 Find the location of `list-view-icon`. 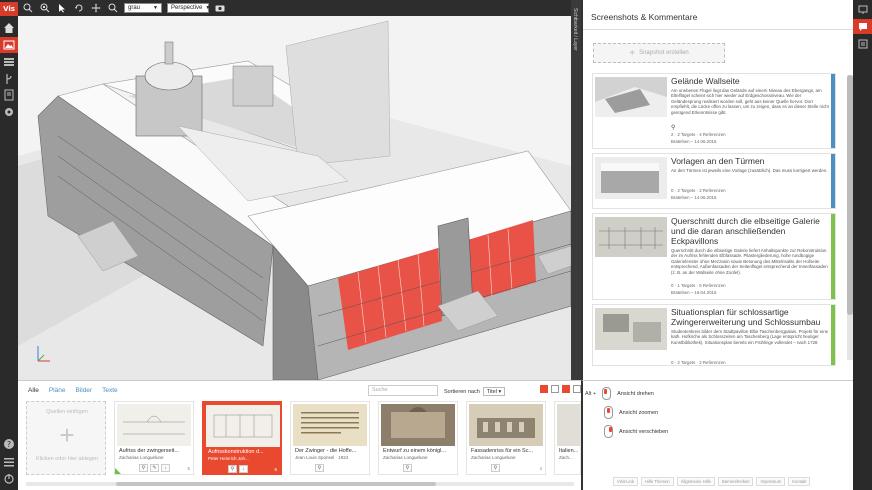

list-view-icon is located at coordinates (577, 389).